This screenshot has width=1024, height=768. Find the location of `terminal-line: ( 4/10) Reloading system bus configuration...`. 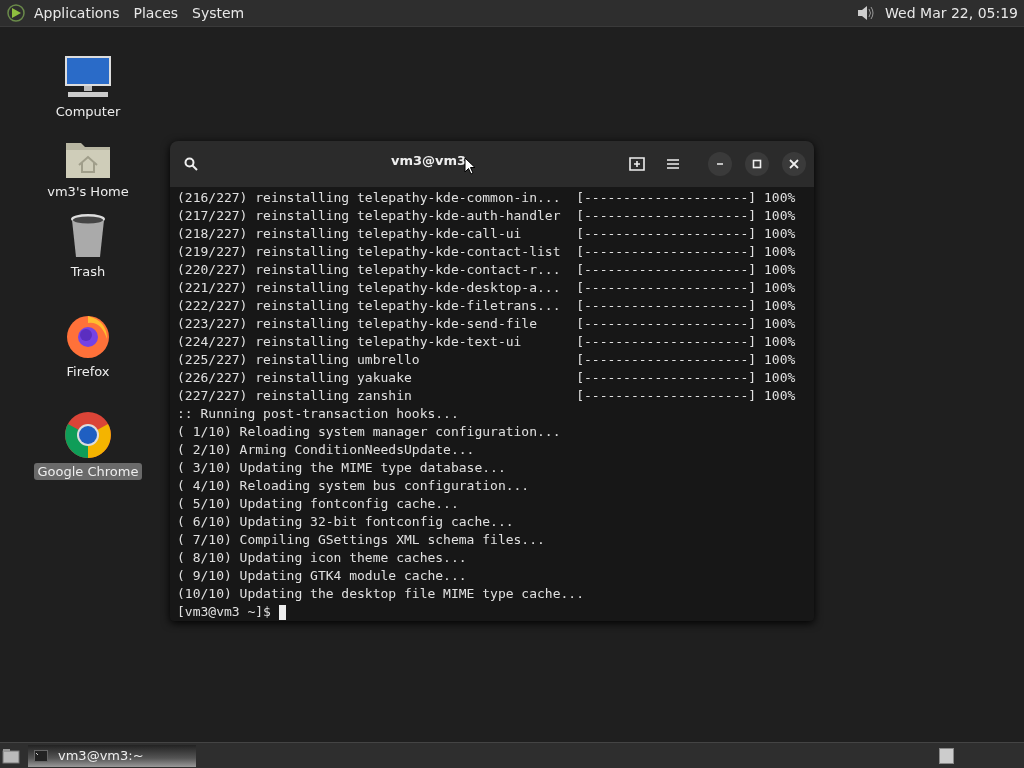

terminal-line: ( 4/10) Reloading system bus configuration... is located at coordinates (354, 486).